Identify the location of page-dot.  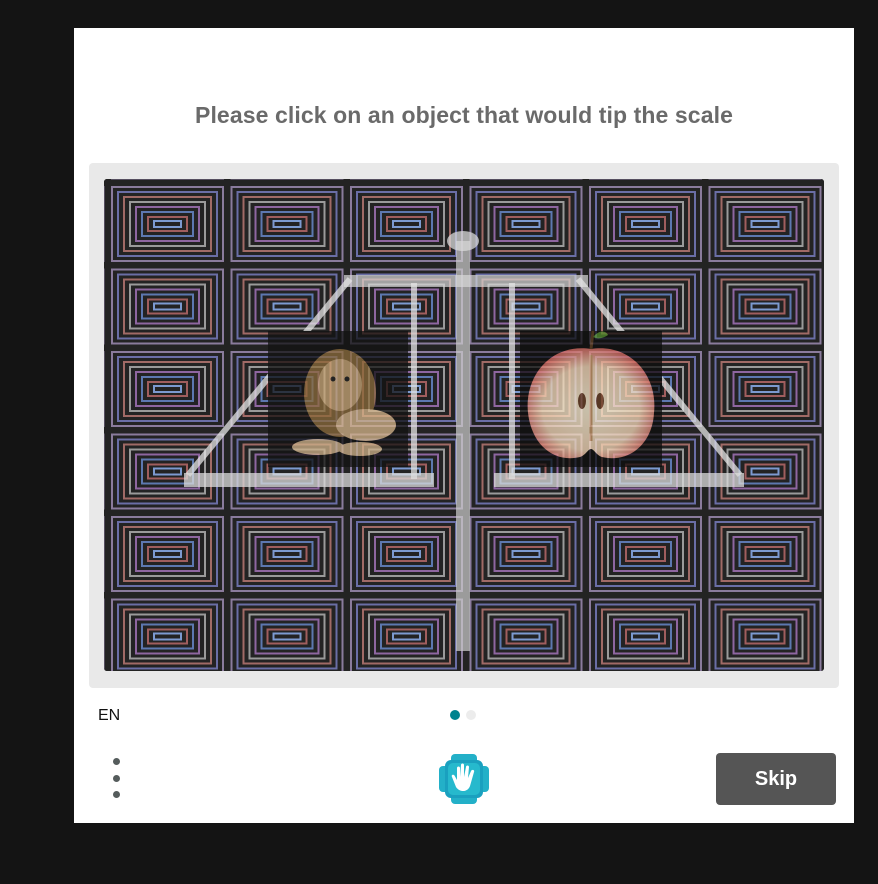
(471, 715).